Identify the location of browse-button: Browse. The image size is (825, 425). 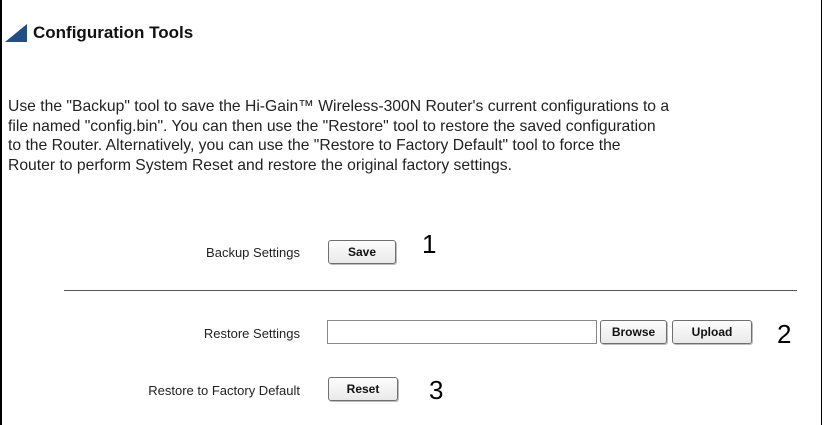
(633, 332).